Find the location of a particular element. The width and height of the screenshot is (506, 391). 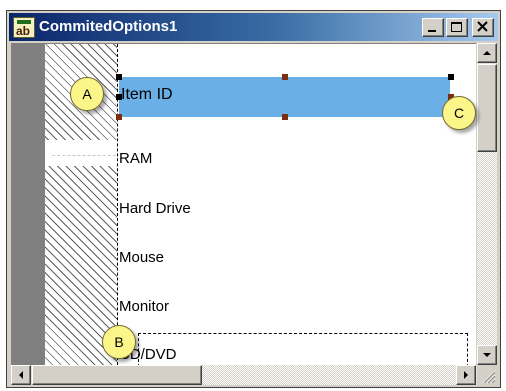

field-label-mouse: Mouse is located at coordinates (141, 257).